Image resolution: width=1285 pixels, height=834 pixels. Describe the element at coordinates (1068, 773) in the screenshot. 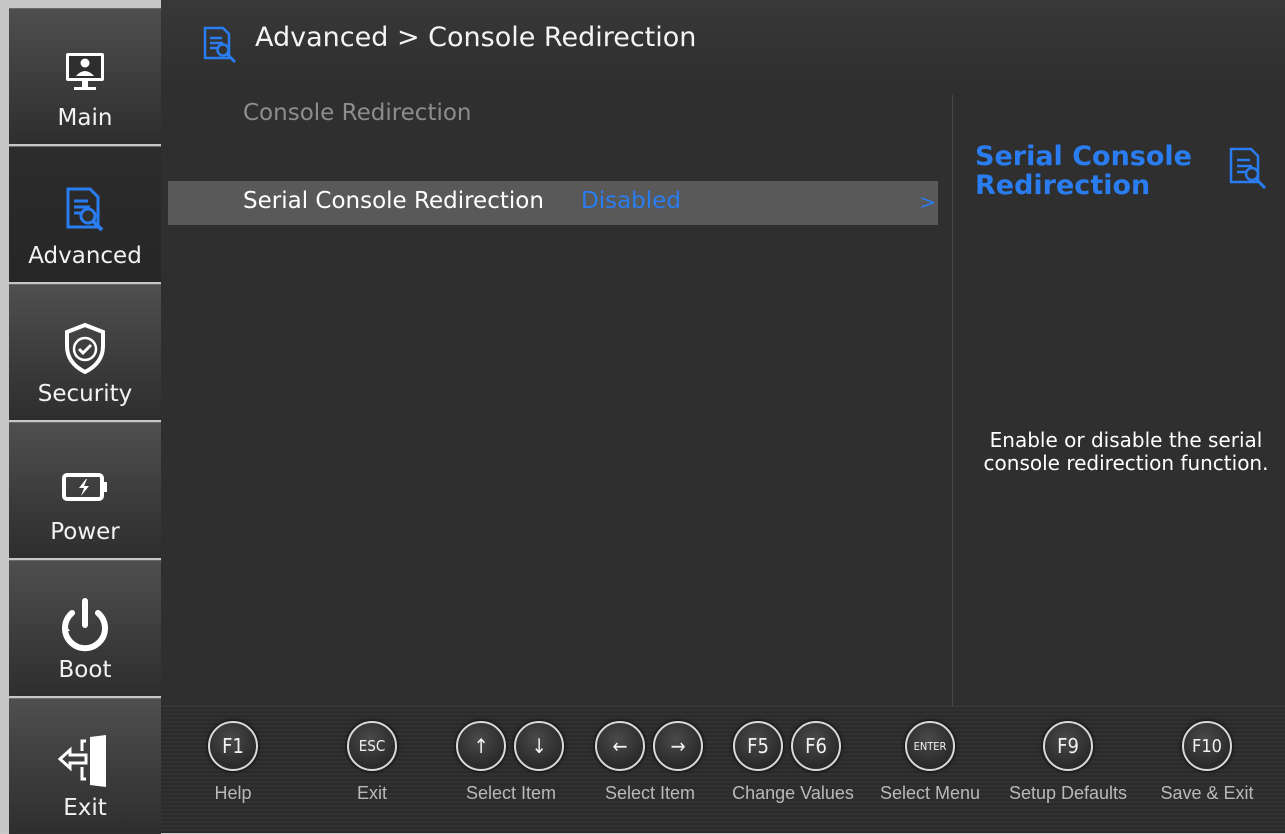

I see `key-setup-defaults: F9 Setup Defaults` at that location.